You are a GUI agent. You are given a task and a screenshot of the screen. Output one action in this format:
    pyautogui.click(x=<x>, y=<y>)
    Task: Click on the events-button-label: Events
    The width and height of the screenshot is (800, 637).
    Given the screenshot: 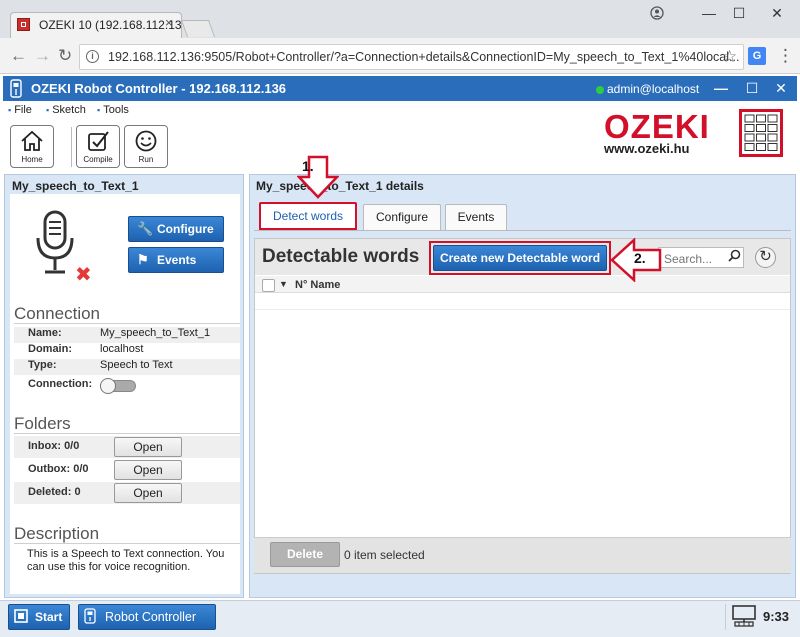 What is the action you would take?
    pyautogui.click(x=177, y=260)
    